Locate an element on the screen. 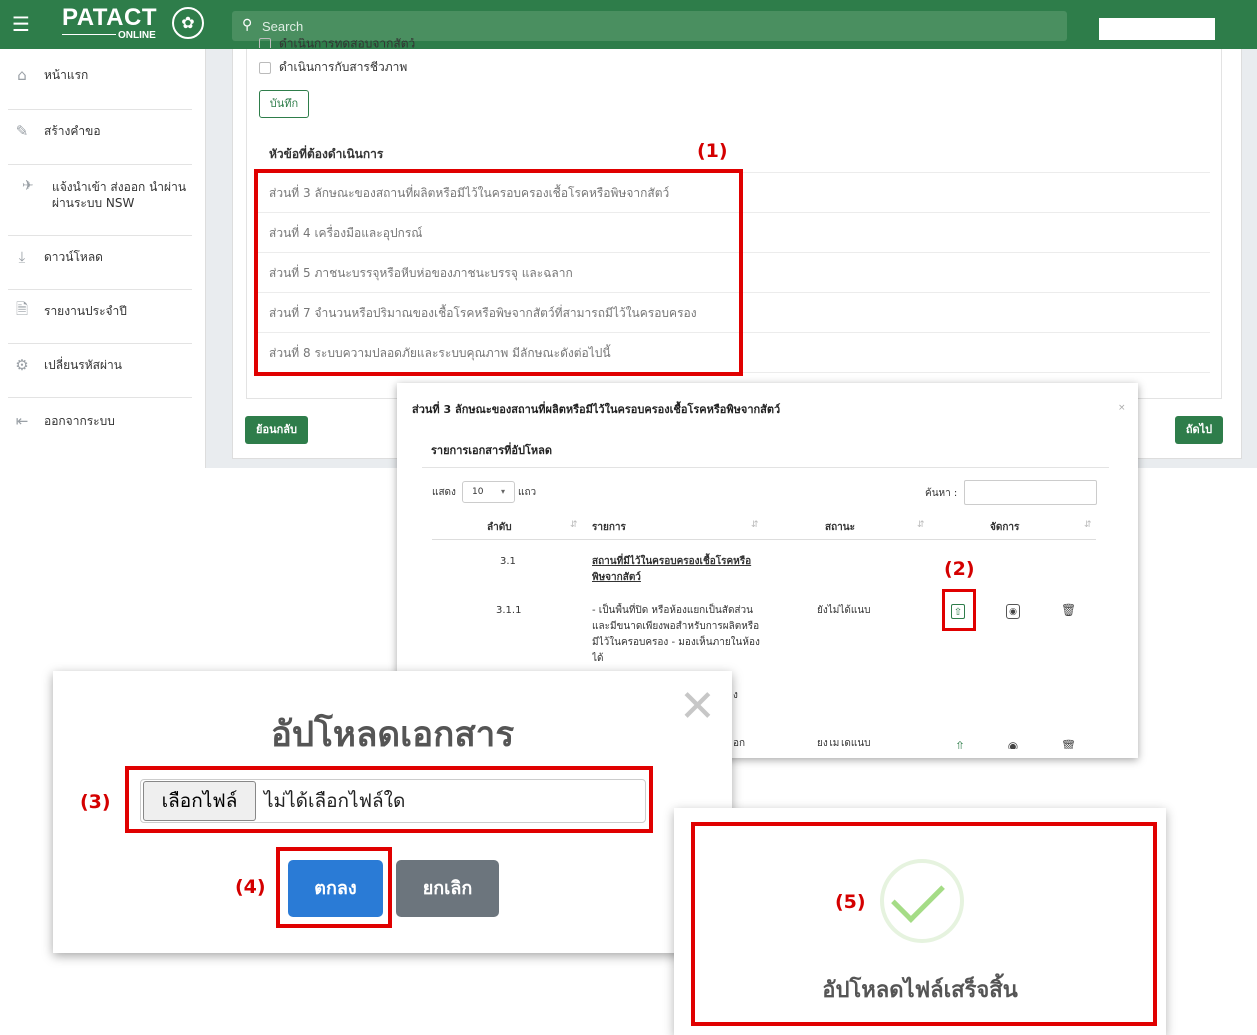  show-label: แสดง is located at coordinates (444, 492).